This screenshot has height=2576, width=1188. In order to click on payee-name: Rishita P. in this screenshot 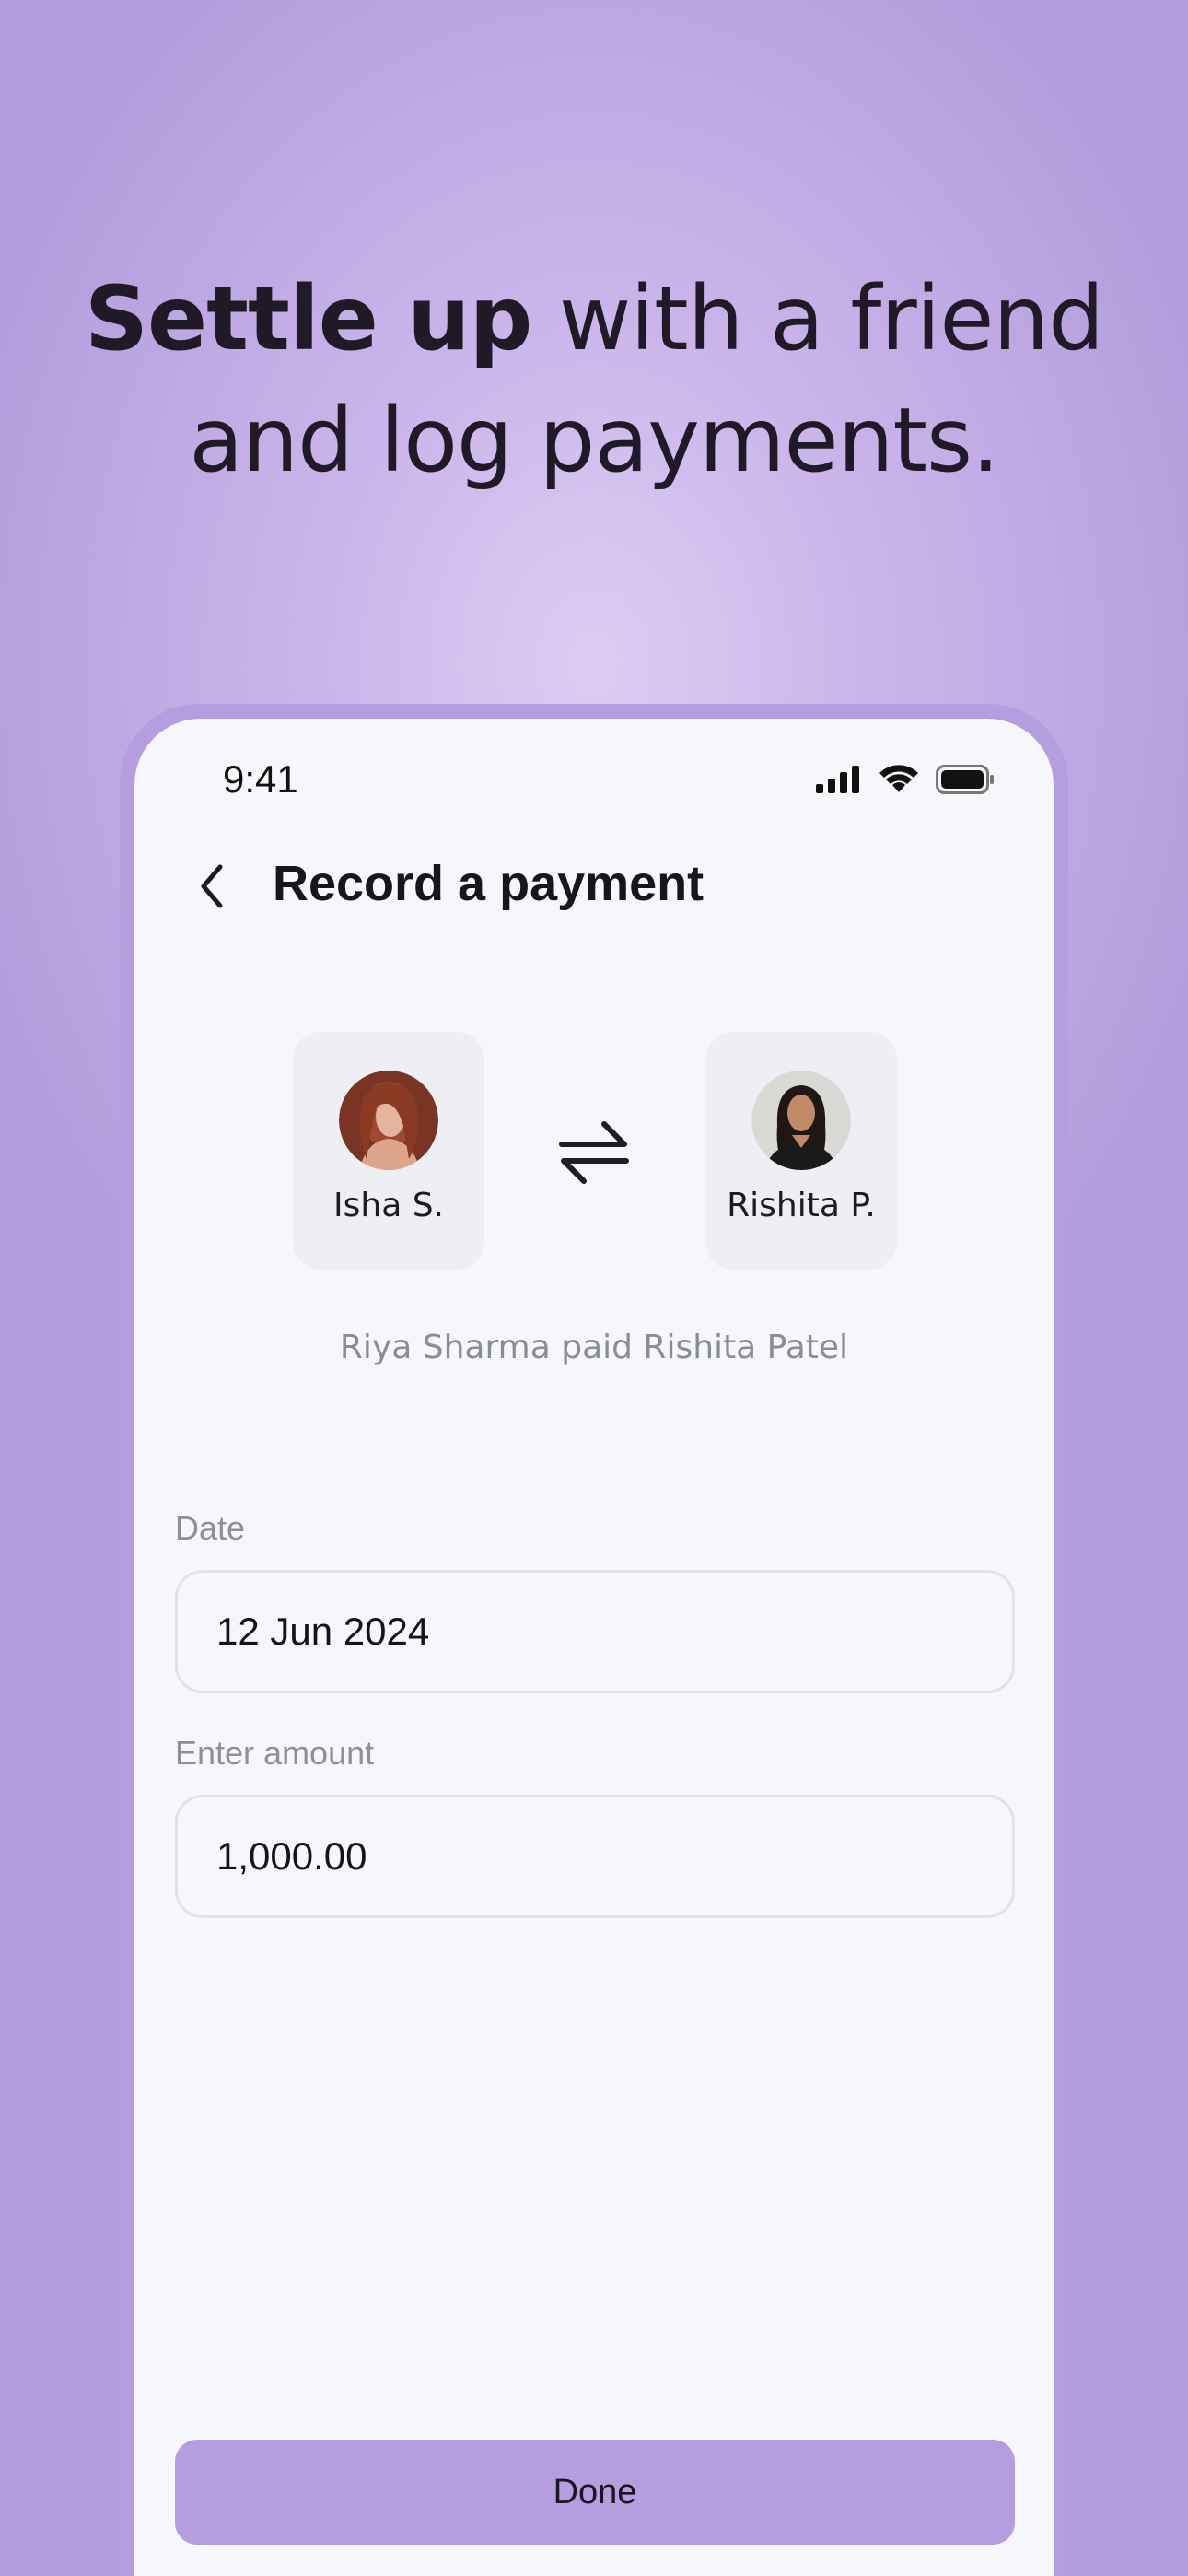, I will do `click(801, 1205)`.